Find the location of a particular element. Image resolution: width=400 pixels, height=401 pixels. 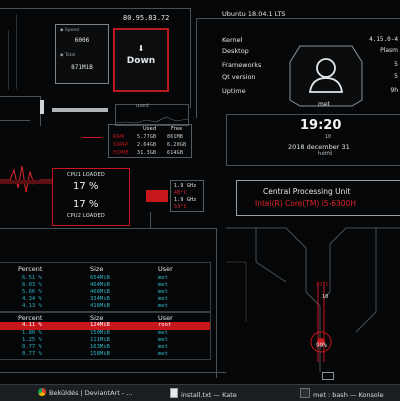

clock-seconds: 10 is located at coordinates (328, 137).